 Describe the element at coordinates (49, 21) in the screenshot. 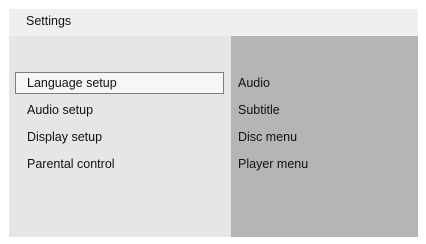

I see `page-title: Settings` at that location.